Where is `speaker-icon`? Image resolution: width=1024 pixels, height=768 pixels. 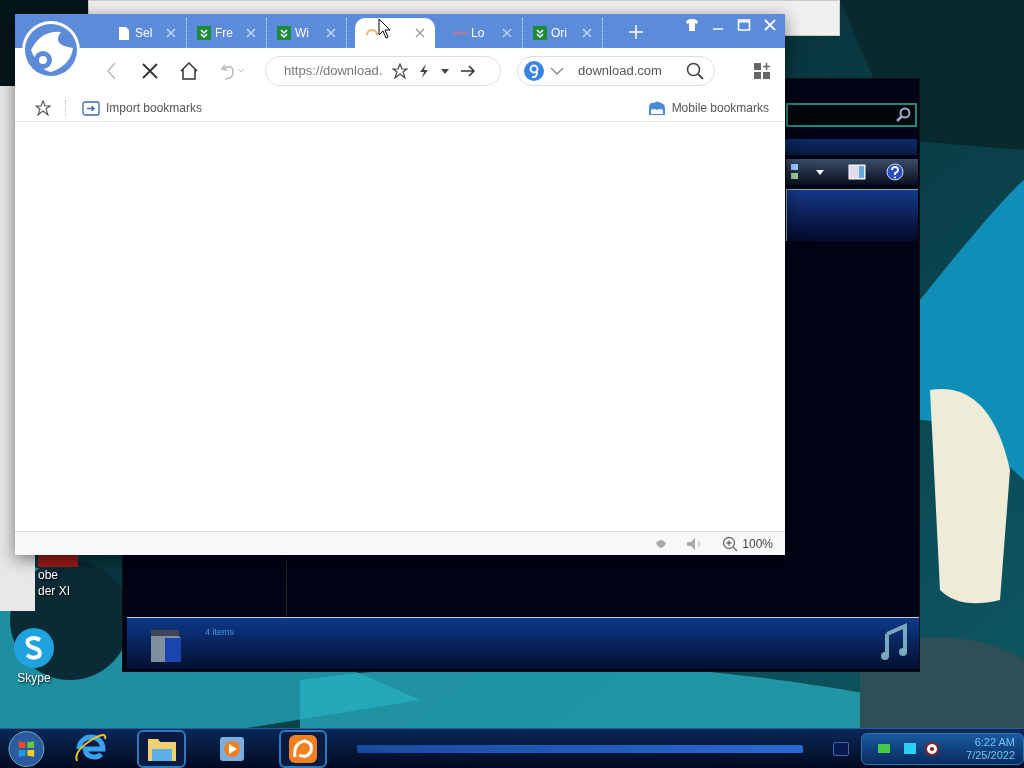 speaker-icon is located at coordinates (931, 748).